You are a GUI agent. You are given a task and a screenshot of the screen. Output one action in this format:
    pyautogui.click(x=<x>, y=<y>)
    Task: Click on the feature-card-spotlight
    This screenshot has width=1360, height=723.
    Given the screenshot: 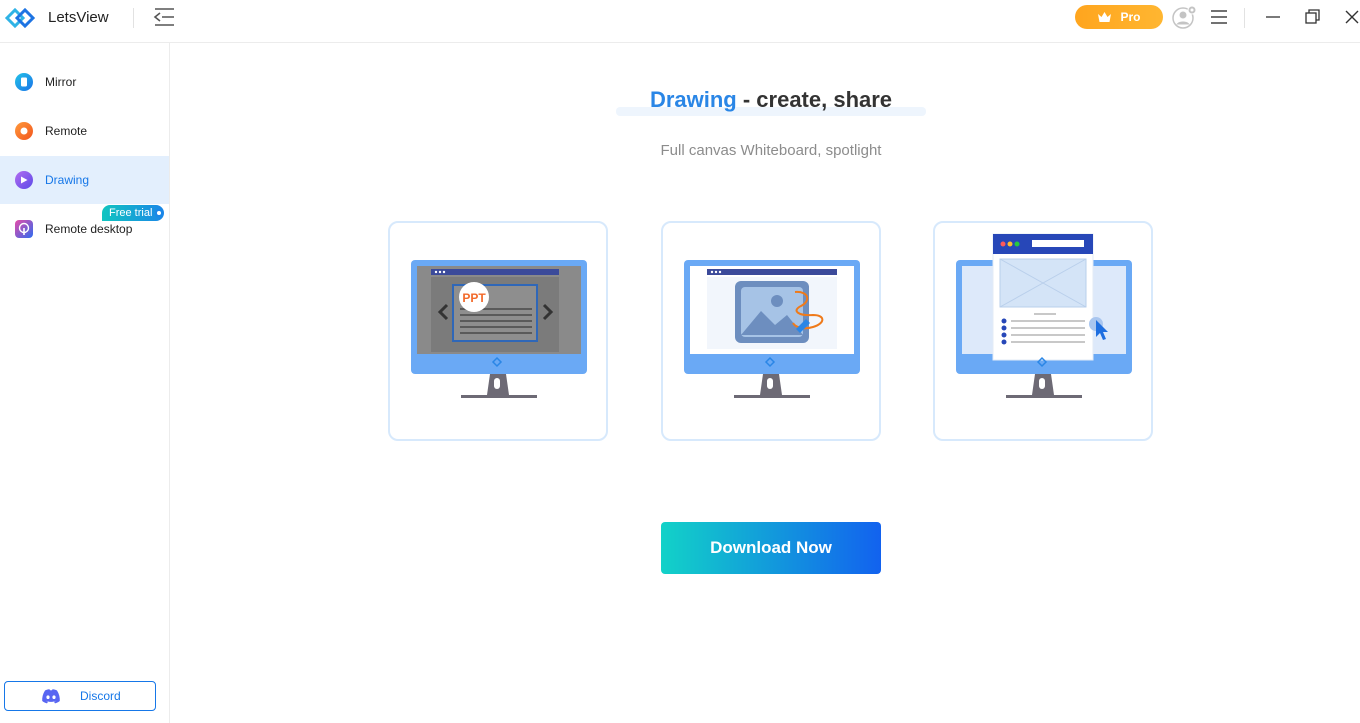 What is the action you would take?
    pyautogui.click(x=1043, y=331)
    